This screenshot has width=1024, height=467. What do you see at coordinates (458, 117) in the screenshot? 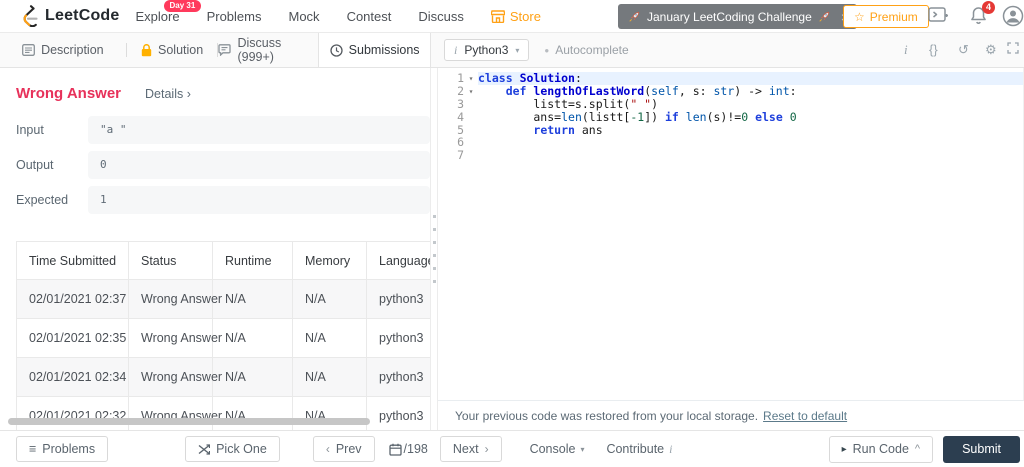
I see `line-number-gutter: 4` at bounding box center [458, 117].